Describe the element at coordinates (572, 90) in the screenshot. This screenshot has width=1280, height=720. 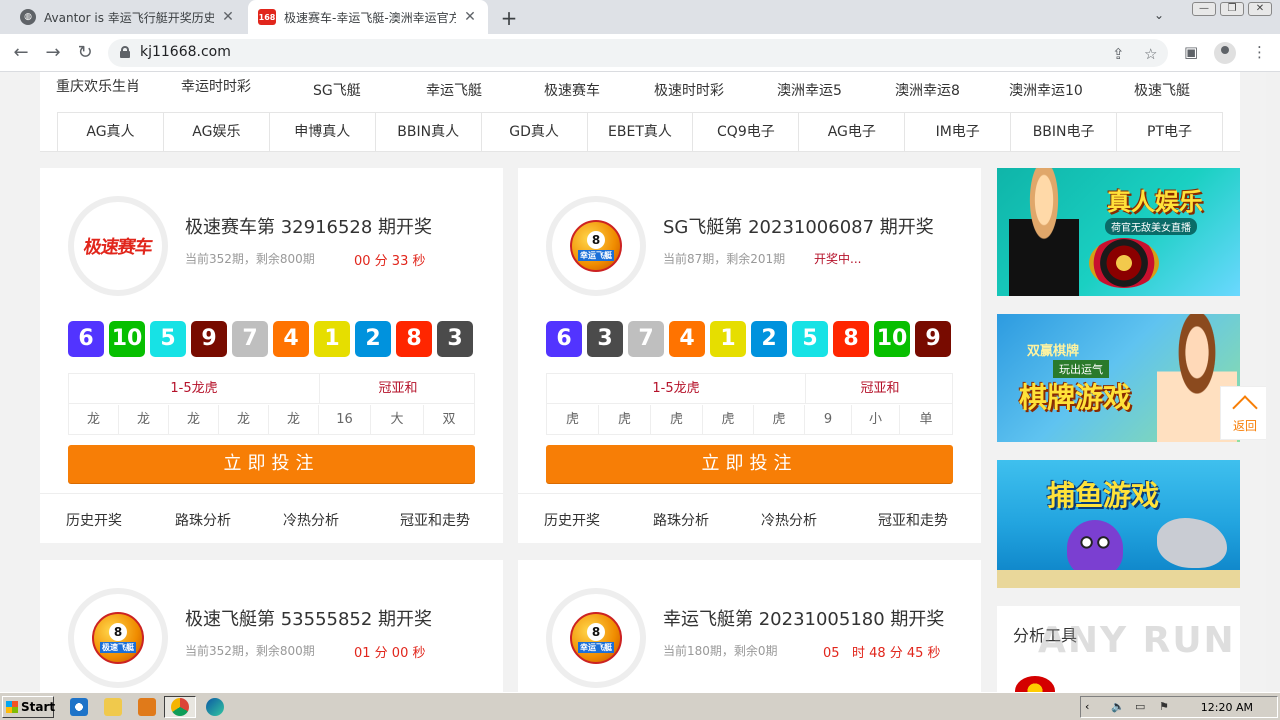
I see `menu-item: 极速赛车` at that location.